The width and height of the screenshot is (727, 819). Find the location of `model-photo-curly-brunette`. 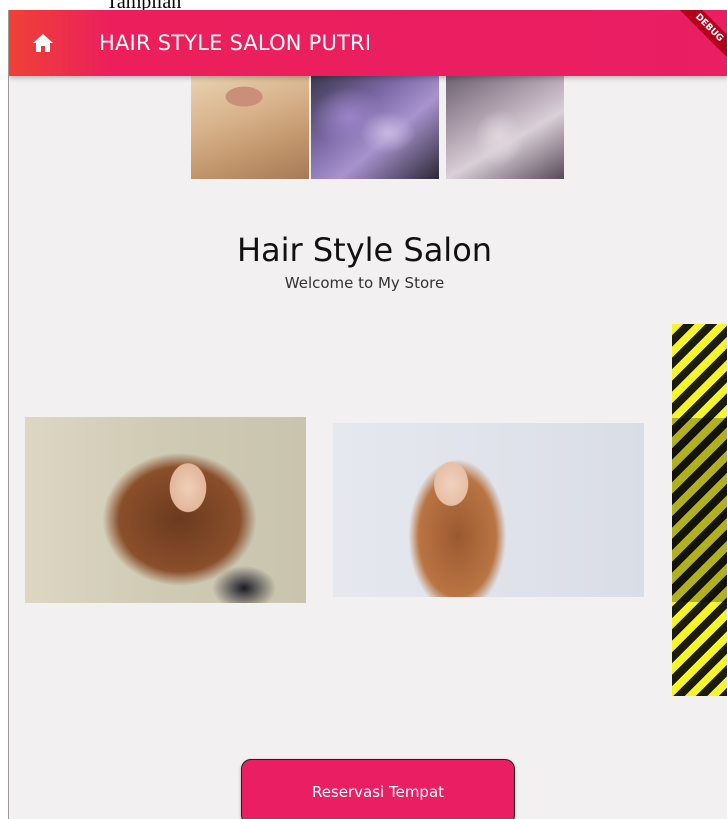

model-photo-curly-brunette is located at coordinates (165, 510).